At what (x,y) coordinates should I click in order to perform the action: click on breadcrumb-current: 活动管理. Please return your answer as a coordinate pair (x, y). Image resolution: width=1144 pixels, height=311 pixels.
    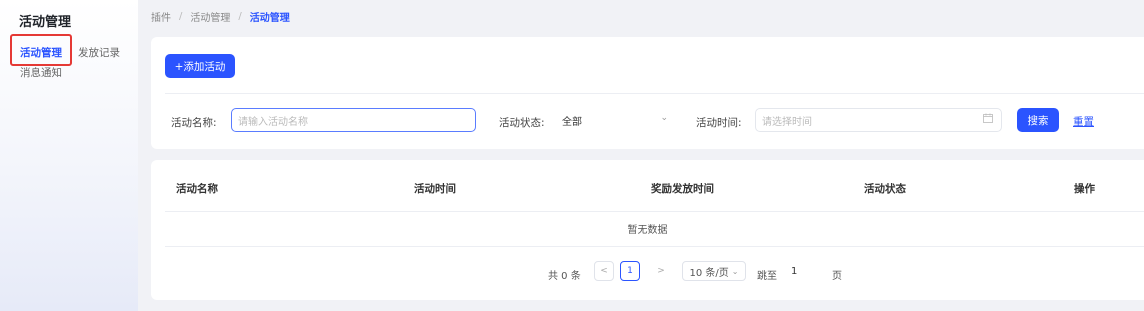
    Looking at the image, I should click on (269, 18).